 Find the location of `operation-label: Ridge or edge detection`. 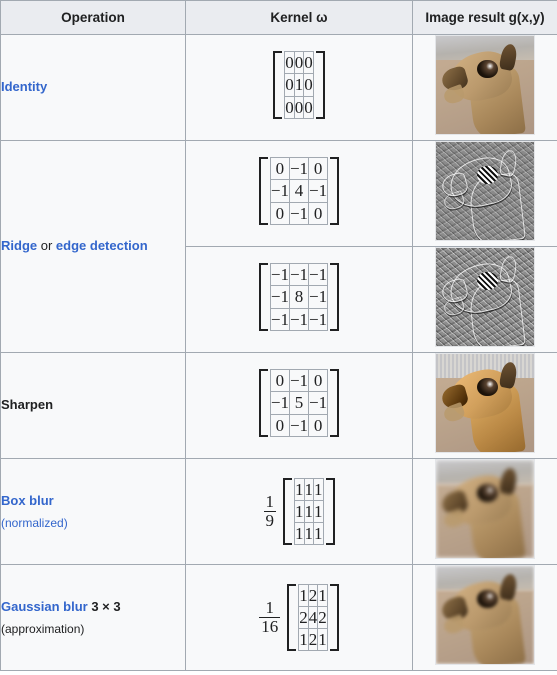

operation-label: Ridge or edge detection is located at coordinates (93, 246).